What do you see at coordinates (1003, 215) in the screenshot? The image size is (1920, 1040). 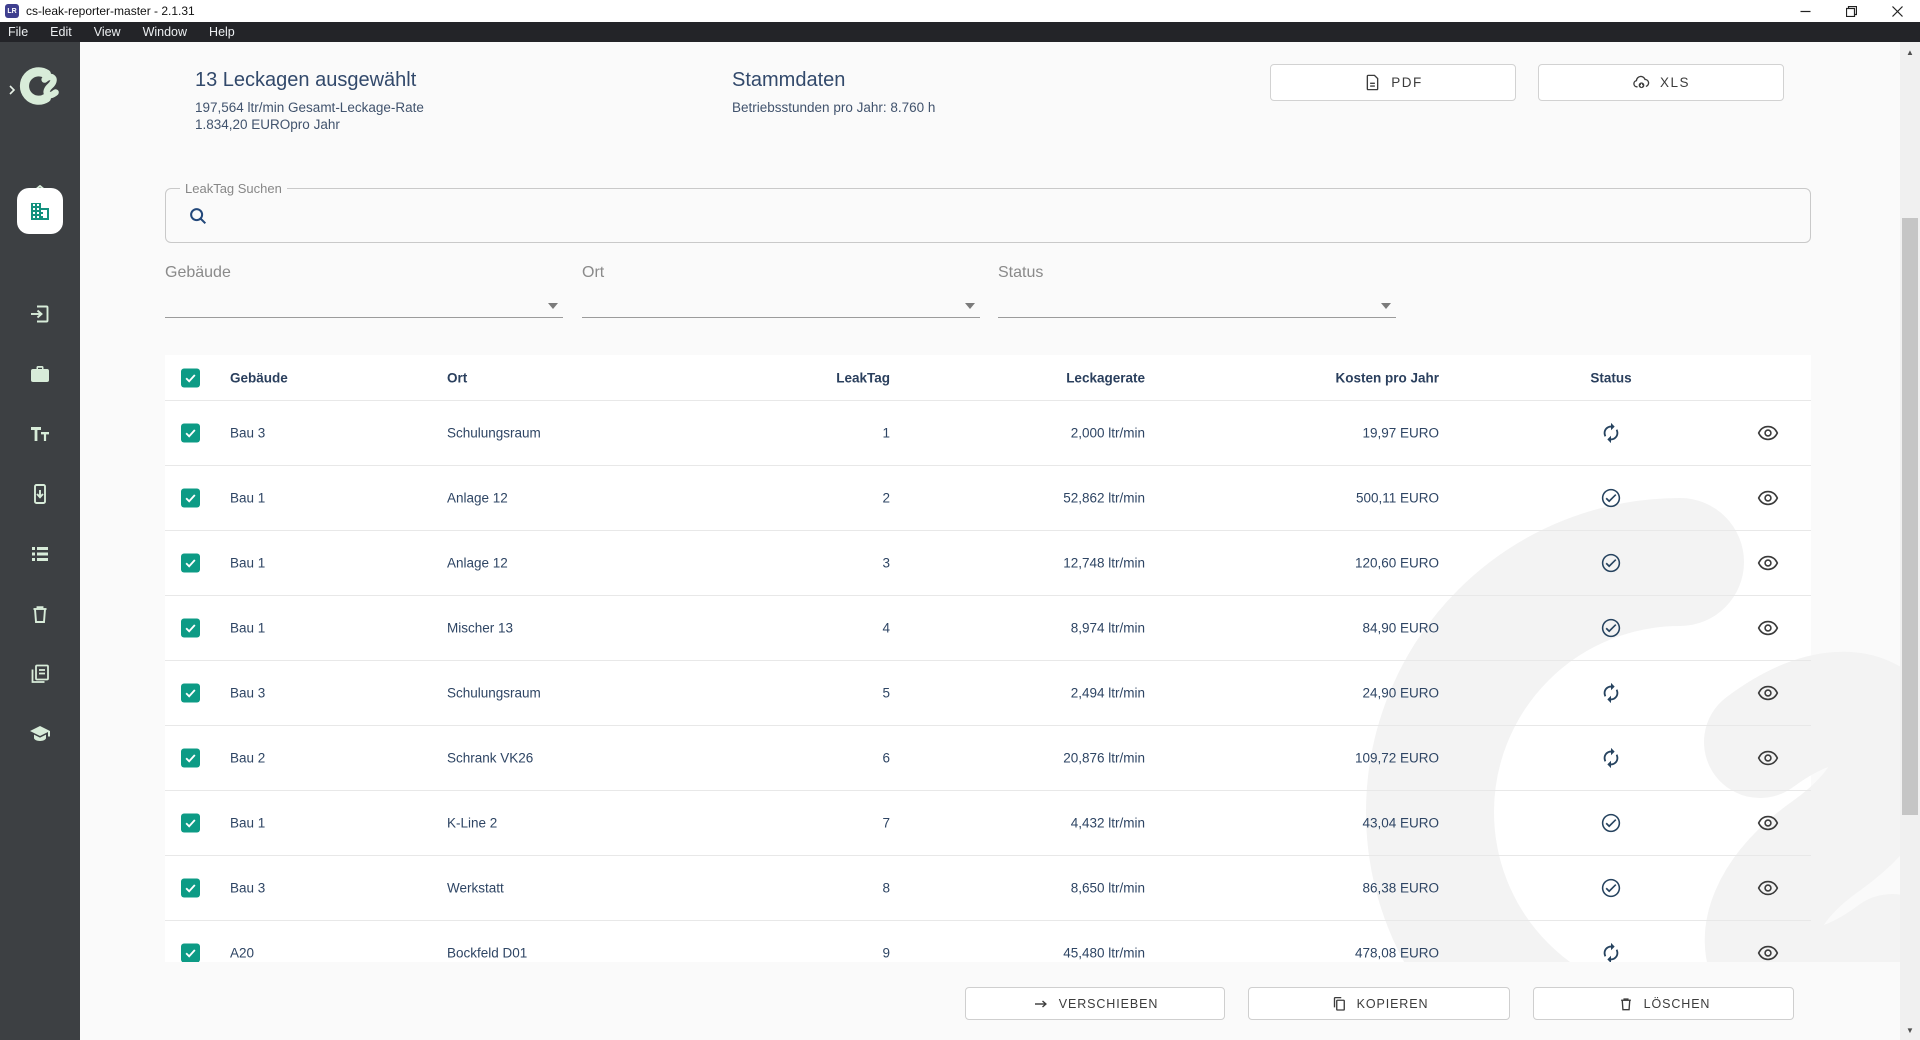 I see `search-input` at bounding box center [1003, 215].